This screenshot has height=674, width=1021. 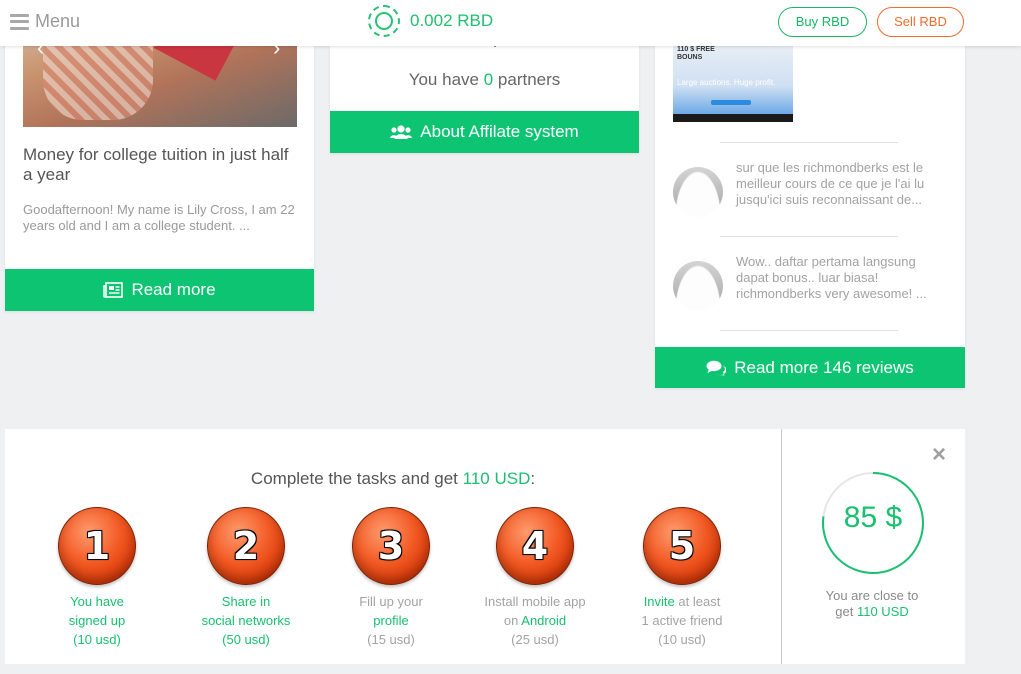 I want to click on progress-caption-line: get, so click(x=844, y=611).